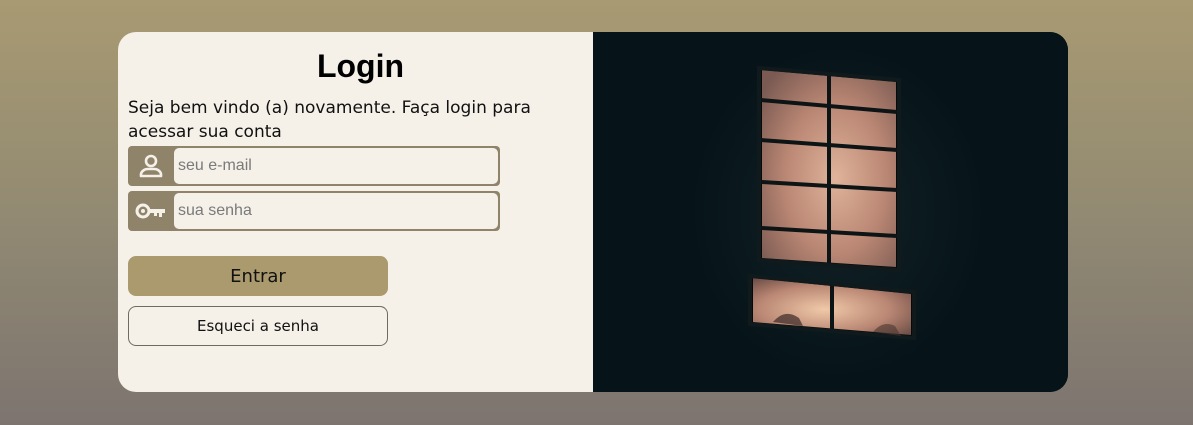  I want to click on forgot-password-button: Esqueci a senha, so click(258, 326).